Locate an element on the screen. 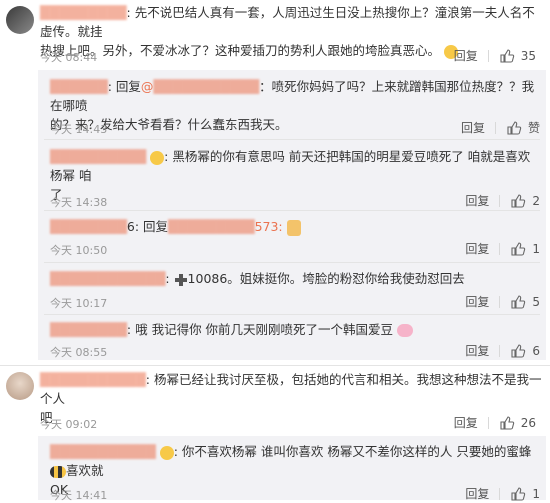 The image size is (550, 503). username: ██████████ is located at coordinates (98, 156).